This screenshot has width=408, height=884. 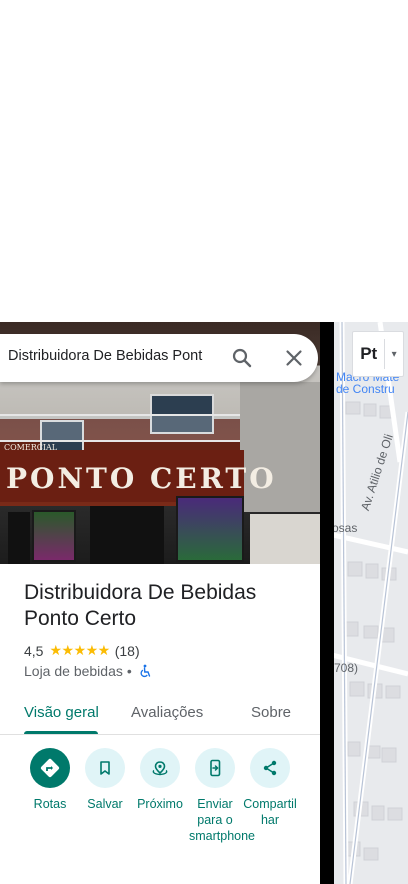 What do you see at coordinates (113, 356) in the screenshot?
I see `search-input: Distribuidora De Bebidas Pont` at bounding box center [113, 356].